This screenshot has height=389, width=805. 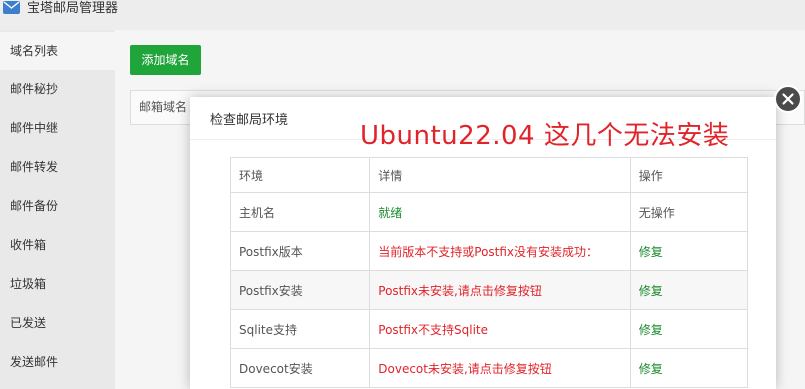 I want to click on table-row: Sqlite支持 Postfix不支持Sqlite 修复, so click(x=489, y=329).